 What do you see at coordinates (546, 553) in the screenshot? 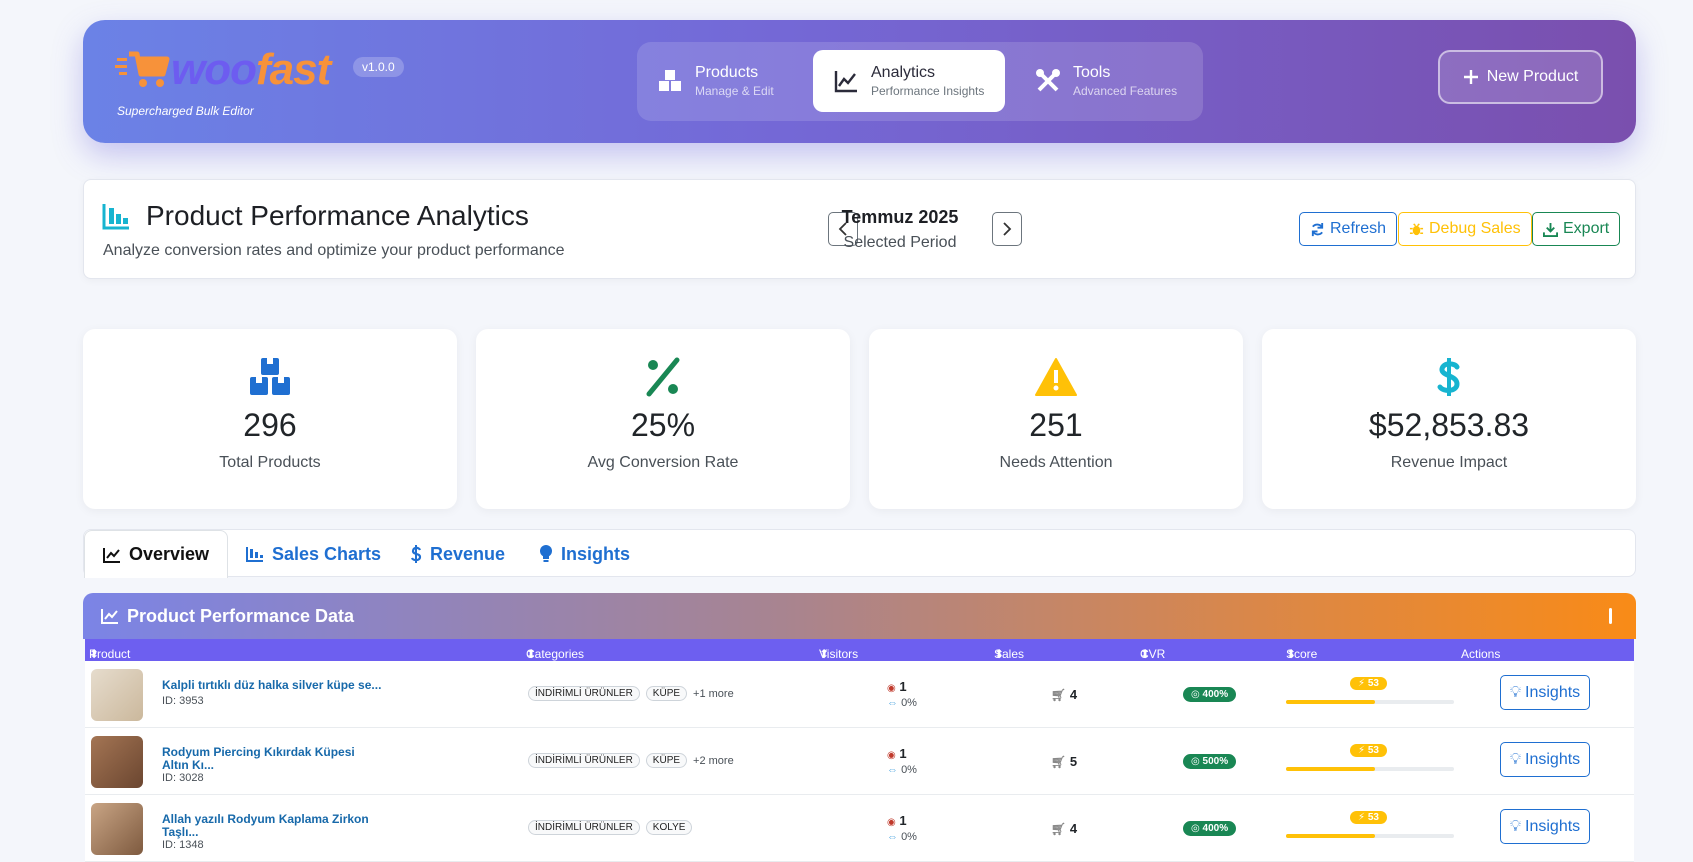
I see `lightbulb-icon` at bounding box center [546, 553].